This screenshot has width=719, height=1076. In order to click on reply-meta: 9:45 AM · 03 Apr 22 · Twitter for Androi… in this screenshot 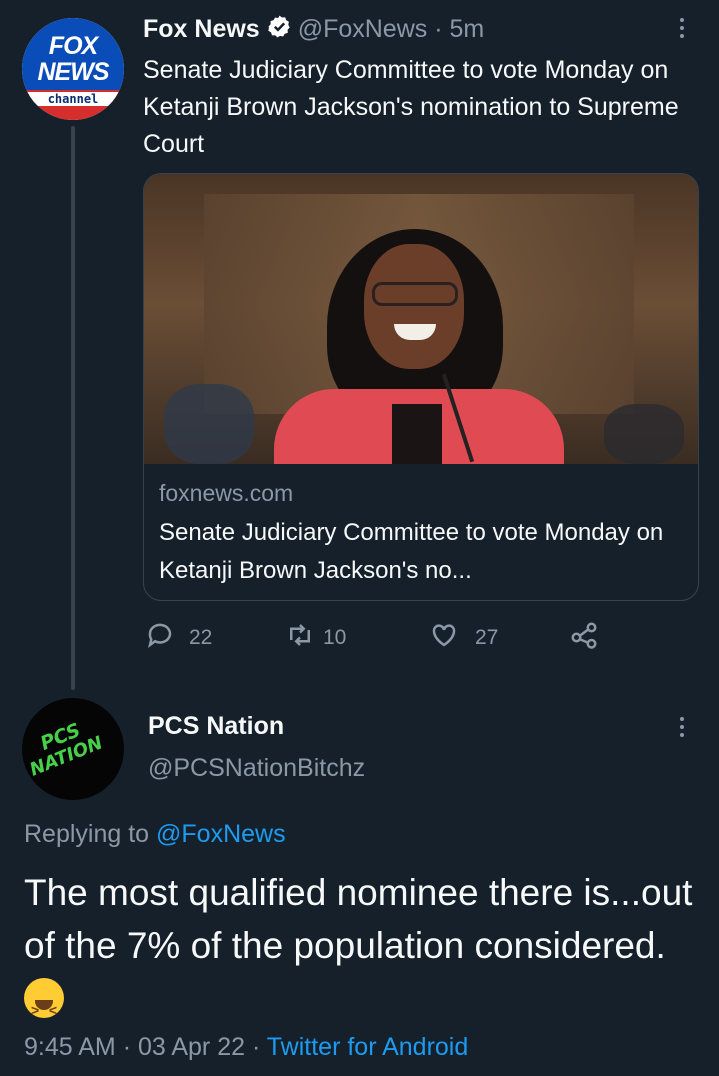, I will do `click(246, 1047)`.